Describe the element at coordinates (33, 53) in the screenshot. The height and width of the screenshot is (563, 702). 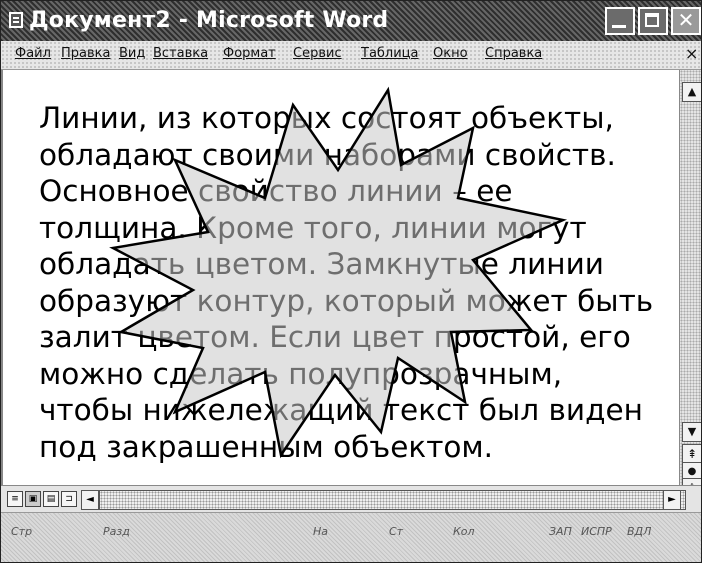
I see `menu-file: Файл` at that location.